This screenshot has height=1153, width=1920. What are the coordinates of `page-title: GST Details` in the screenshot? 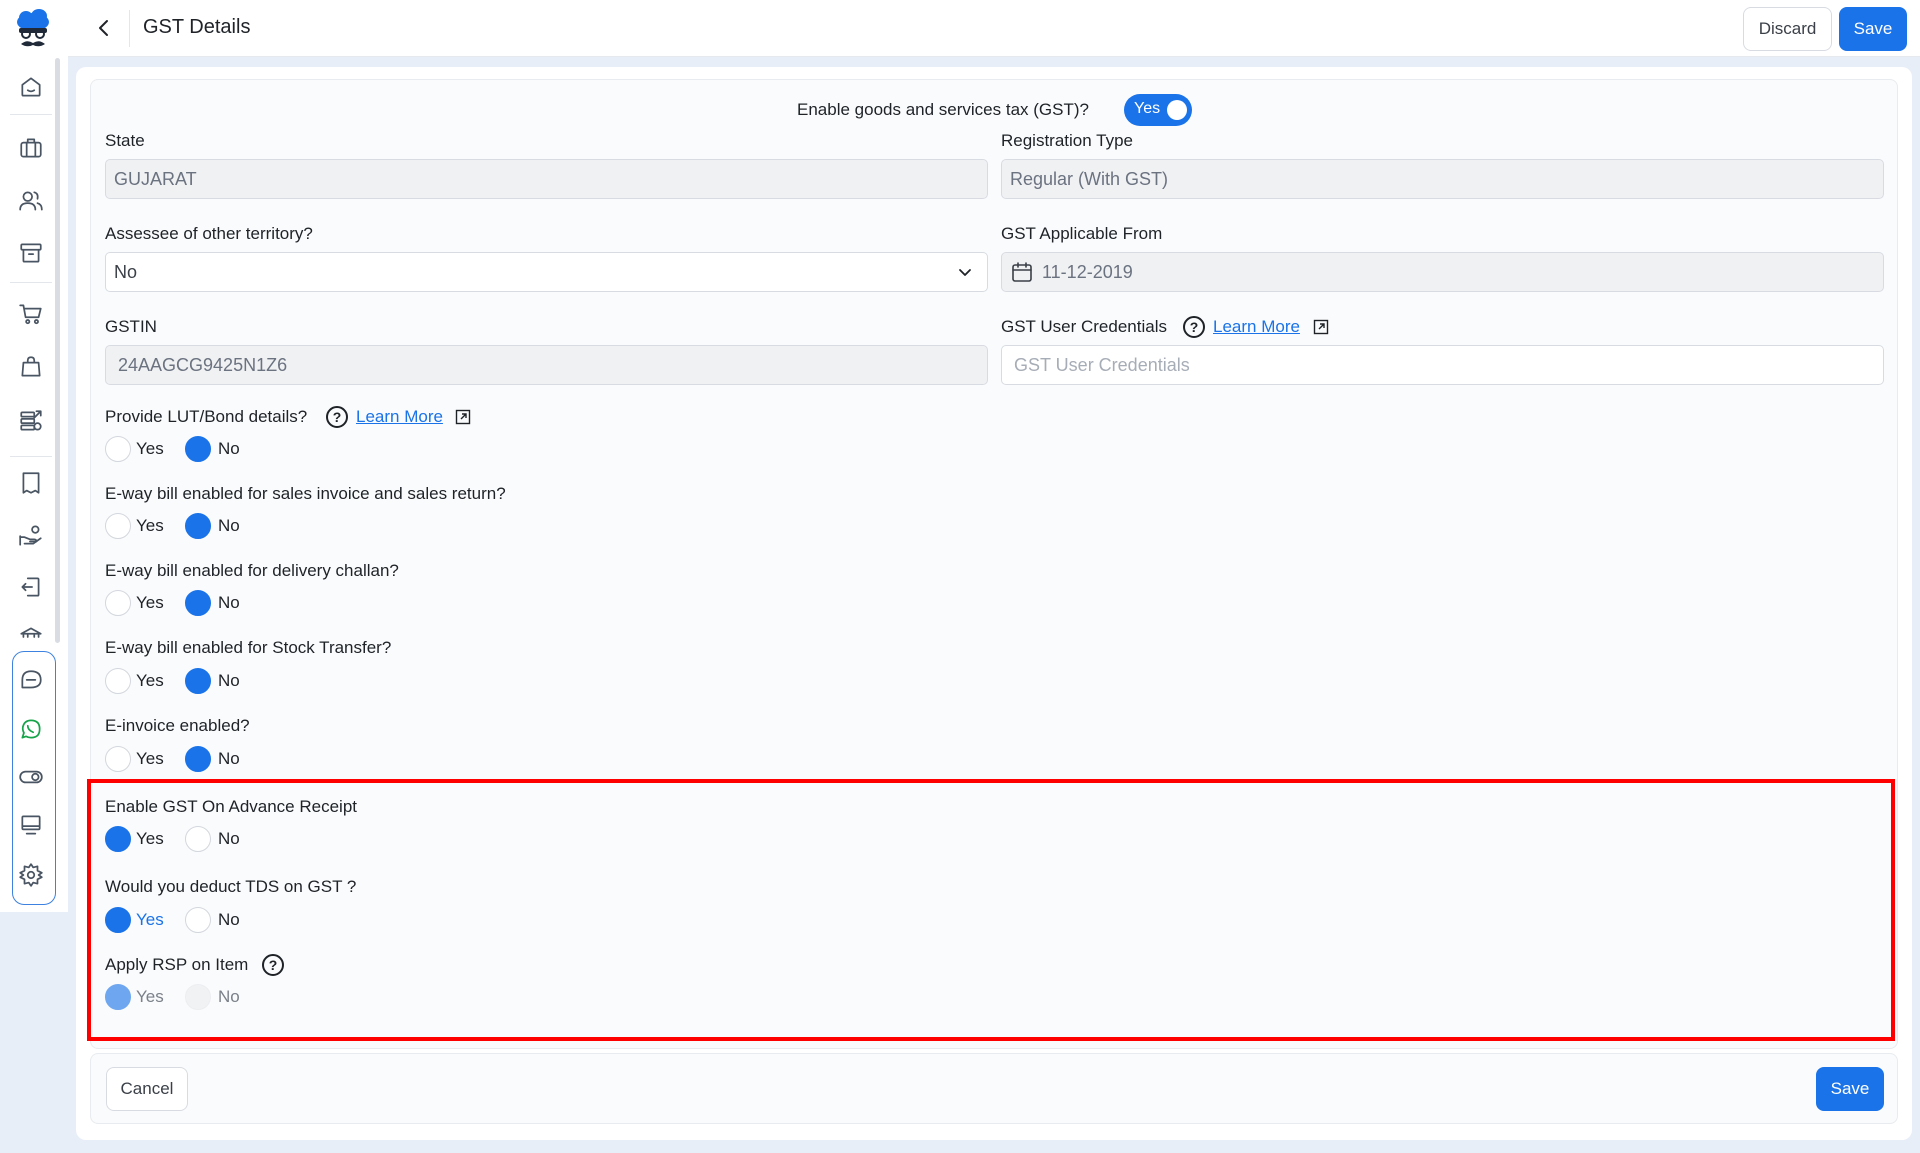 It's located at (197, 27).